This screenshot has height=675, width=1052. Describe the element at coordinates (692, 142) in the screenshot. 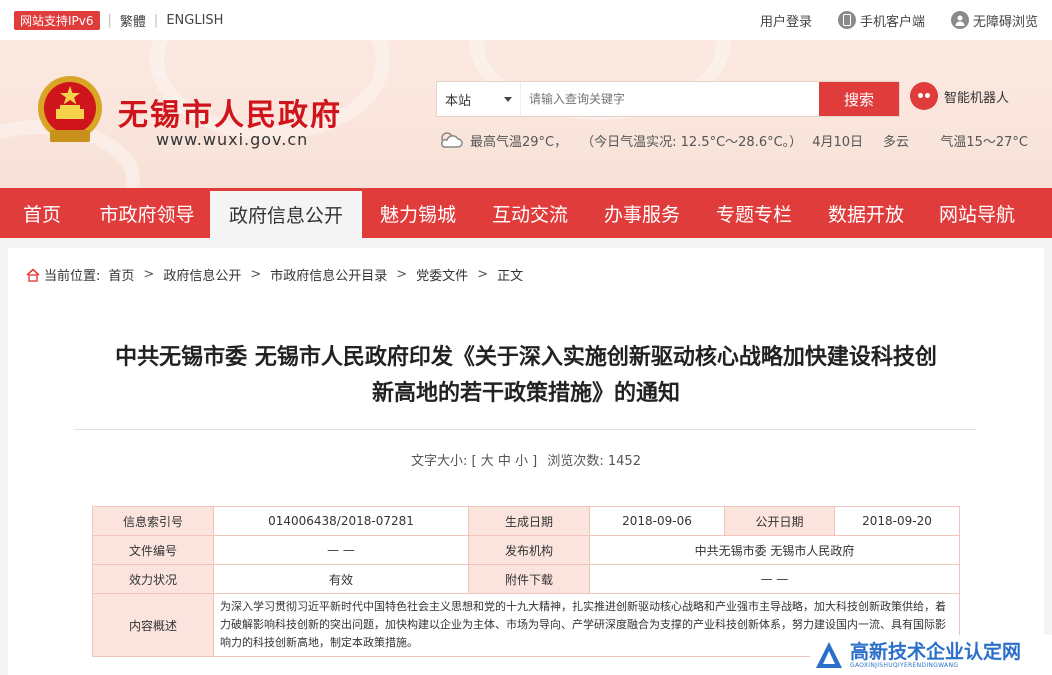

I see `today-temperature: （今日气温实况: 12.5°C～28.6°C。）` at that location.